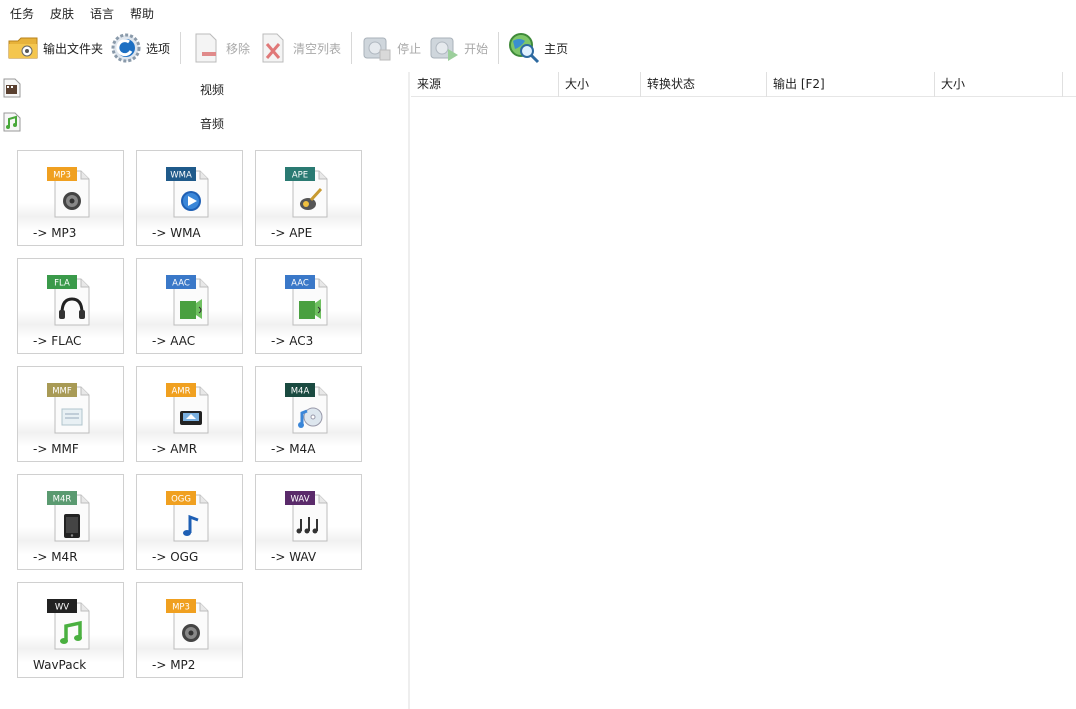 This screenshot has width=1076, height=709. I want to click on clear-list-button: 清空列表, so click(298, 48).